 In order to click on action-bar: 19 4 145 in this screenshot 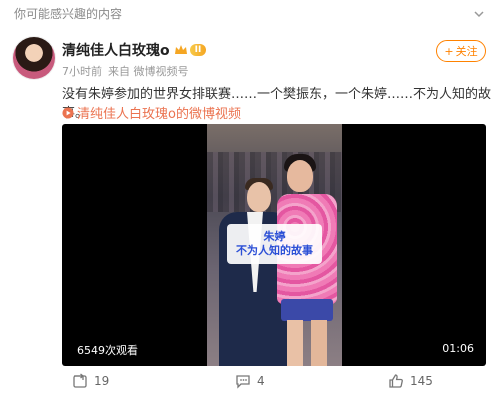, I will do `click(250, 385)`.